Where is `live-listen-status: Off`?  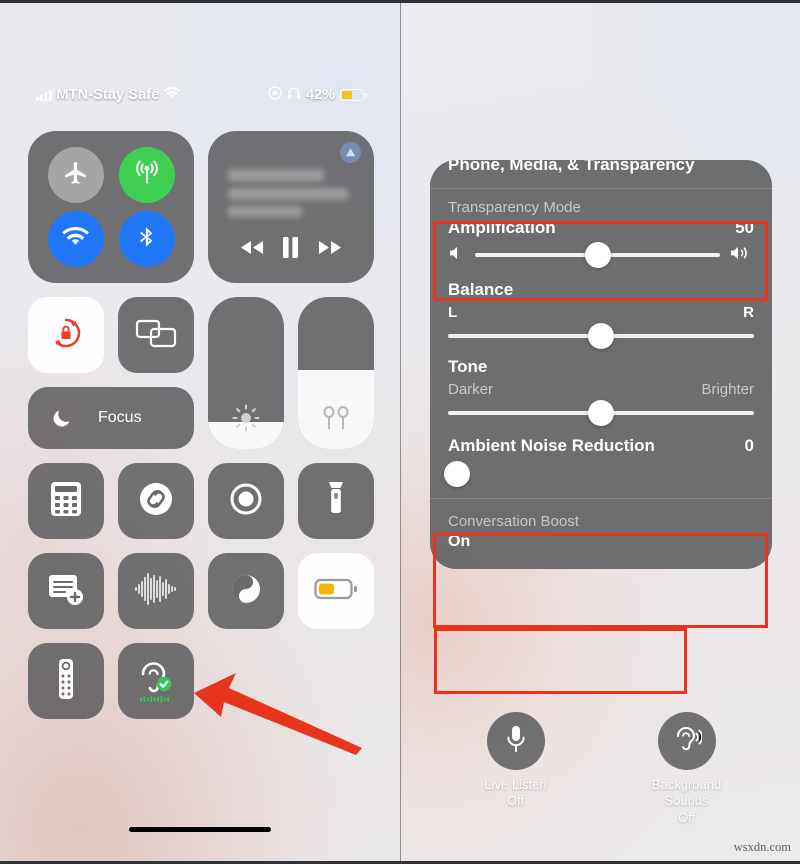
live-listen-status: Off is located at coordinates (515, 801).